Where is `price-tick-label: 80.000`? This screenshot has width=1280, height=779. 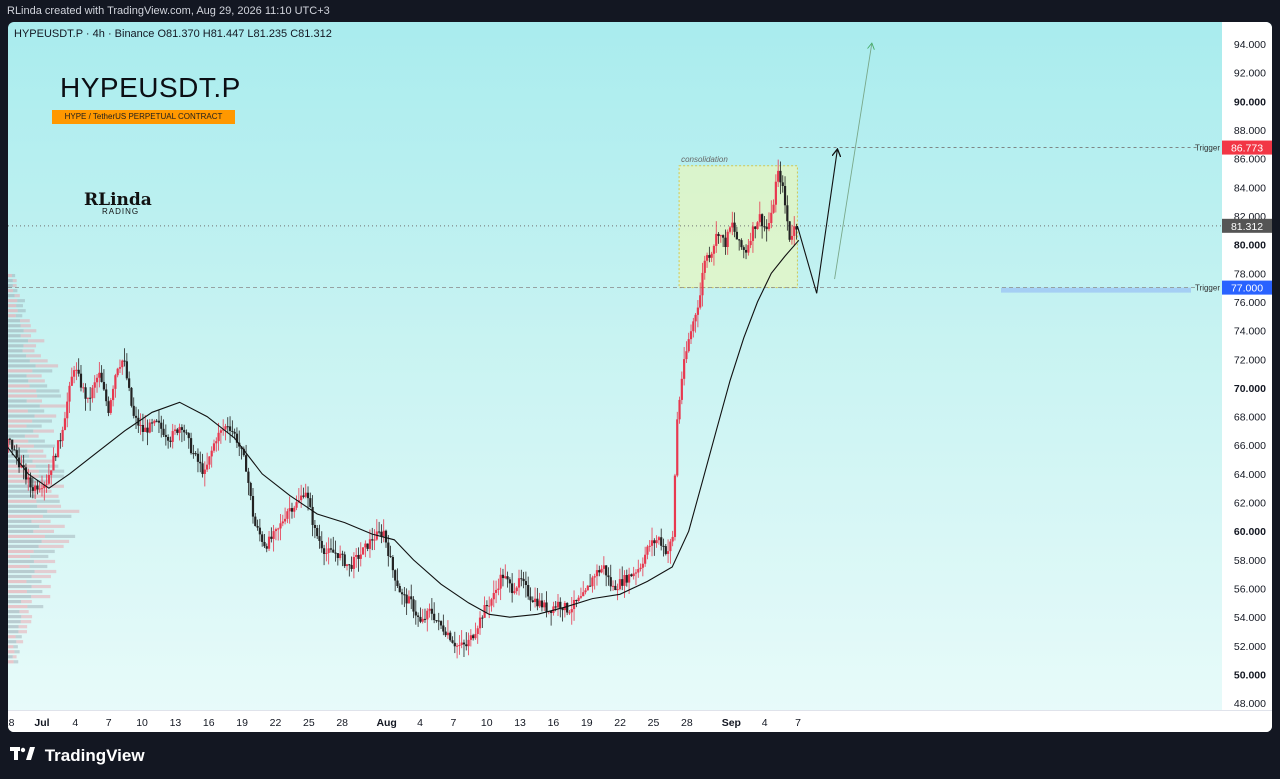 price-tick-label: 80.000 is located at coordinates (1250, 246).